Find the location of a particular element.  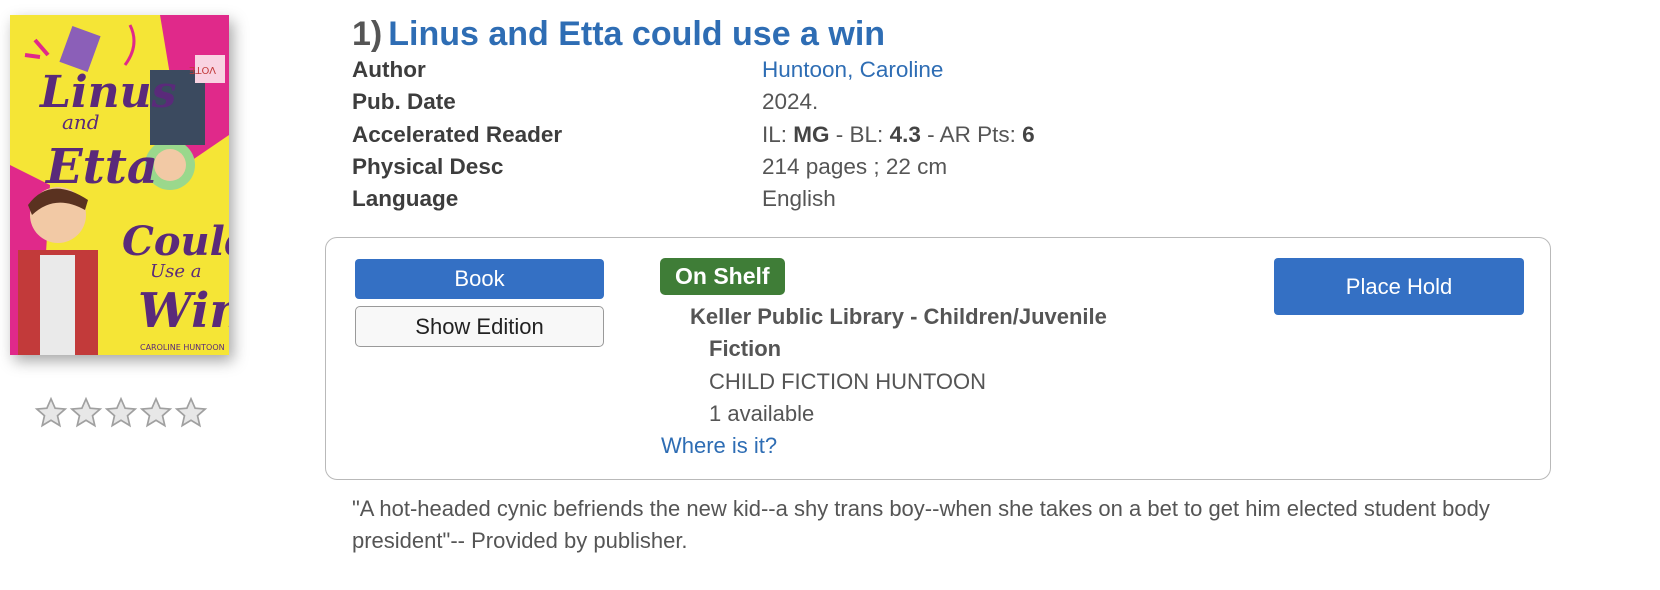

status-badge: On Shelf is located at coordinates (722, 276).